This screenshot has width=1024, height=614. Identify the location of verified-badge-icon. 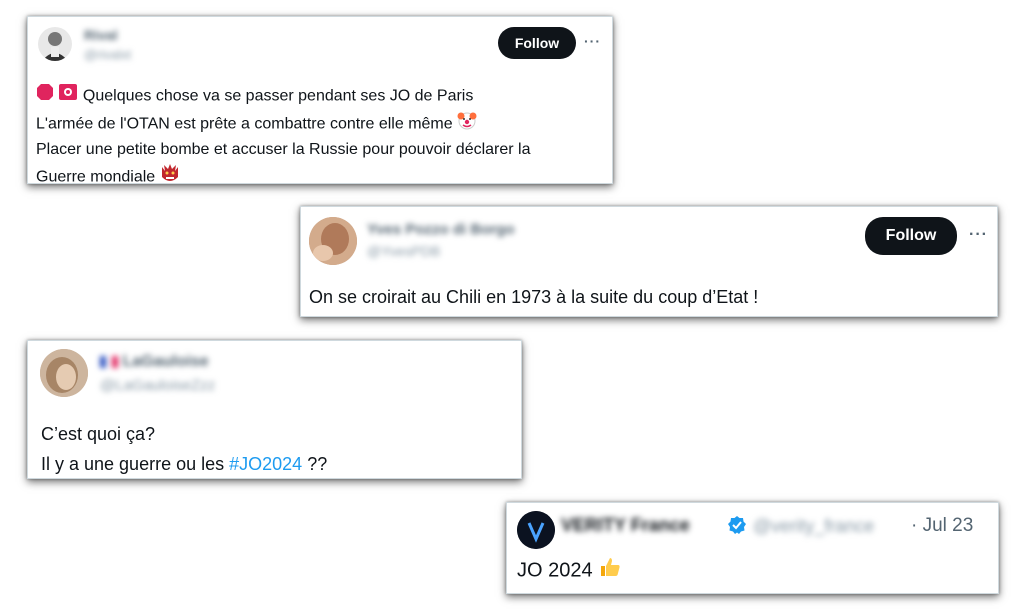
(737, 527).